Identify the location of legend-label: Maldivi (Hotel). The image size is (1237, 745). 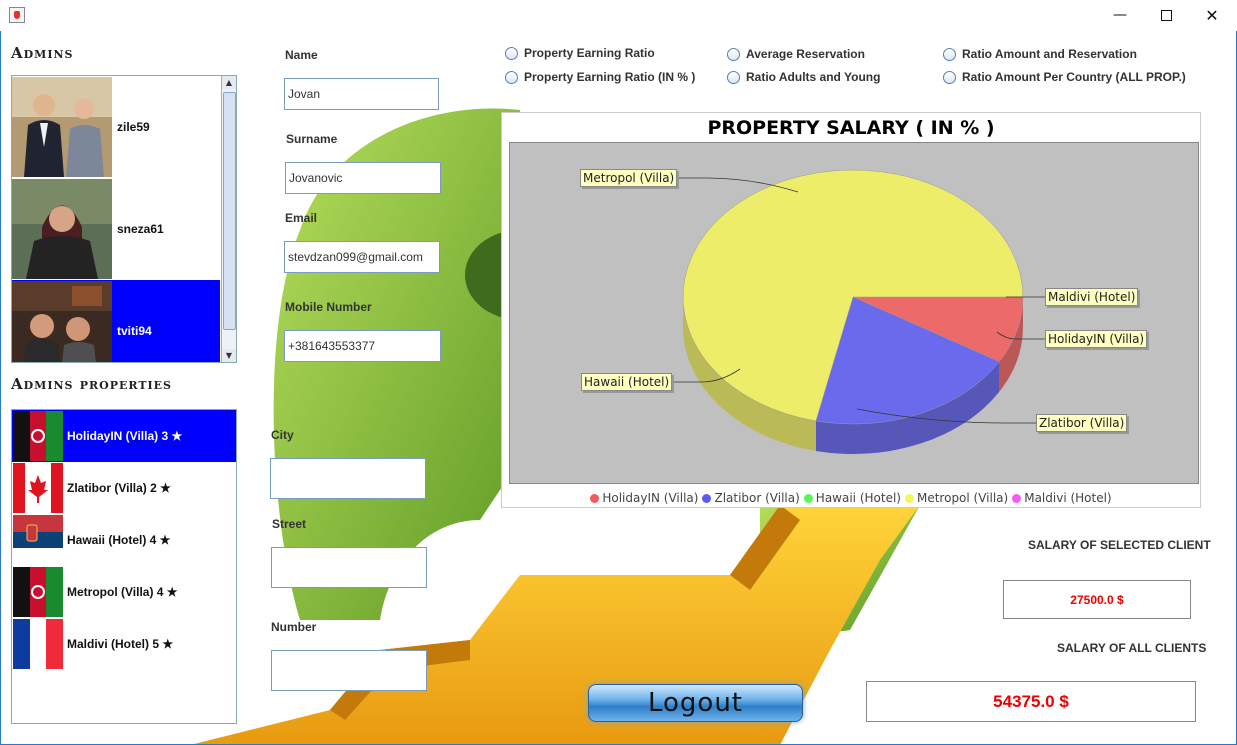
(1068, 498).